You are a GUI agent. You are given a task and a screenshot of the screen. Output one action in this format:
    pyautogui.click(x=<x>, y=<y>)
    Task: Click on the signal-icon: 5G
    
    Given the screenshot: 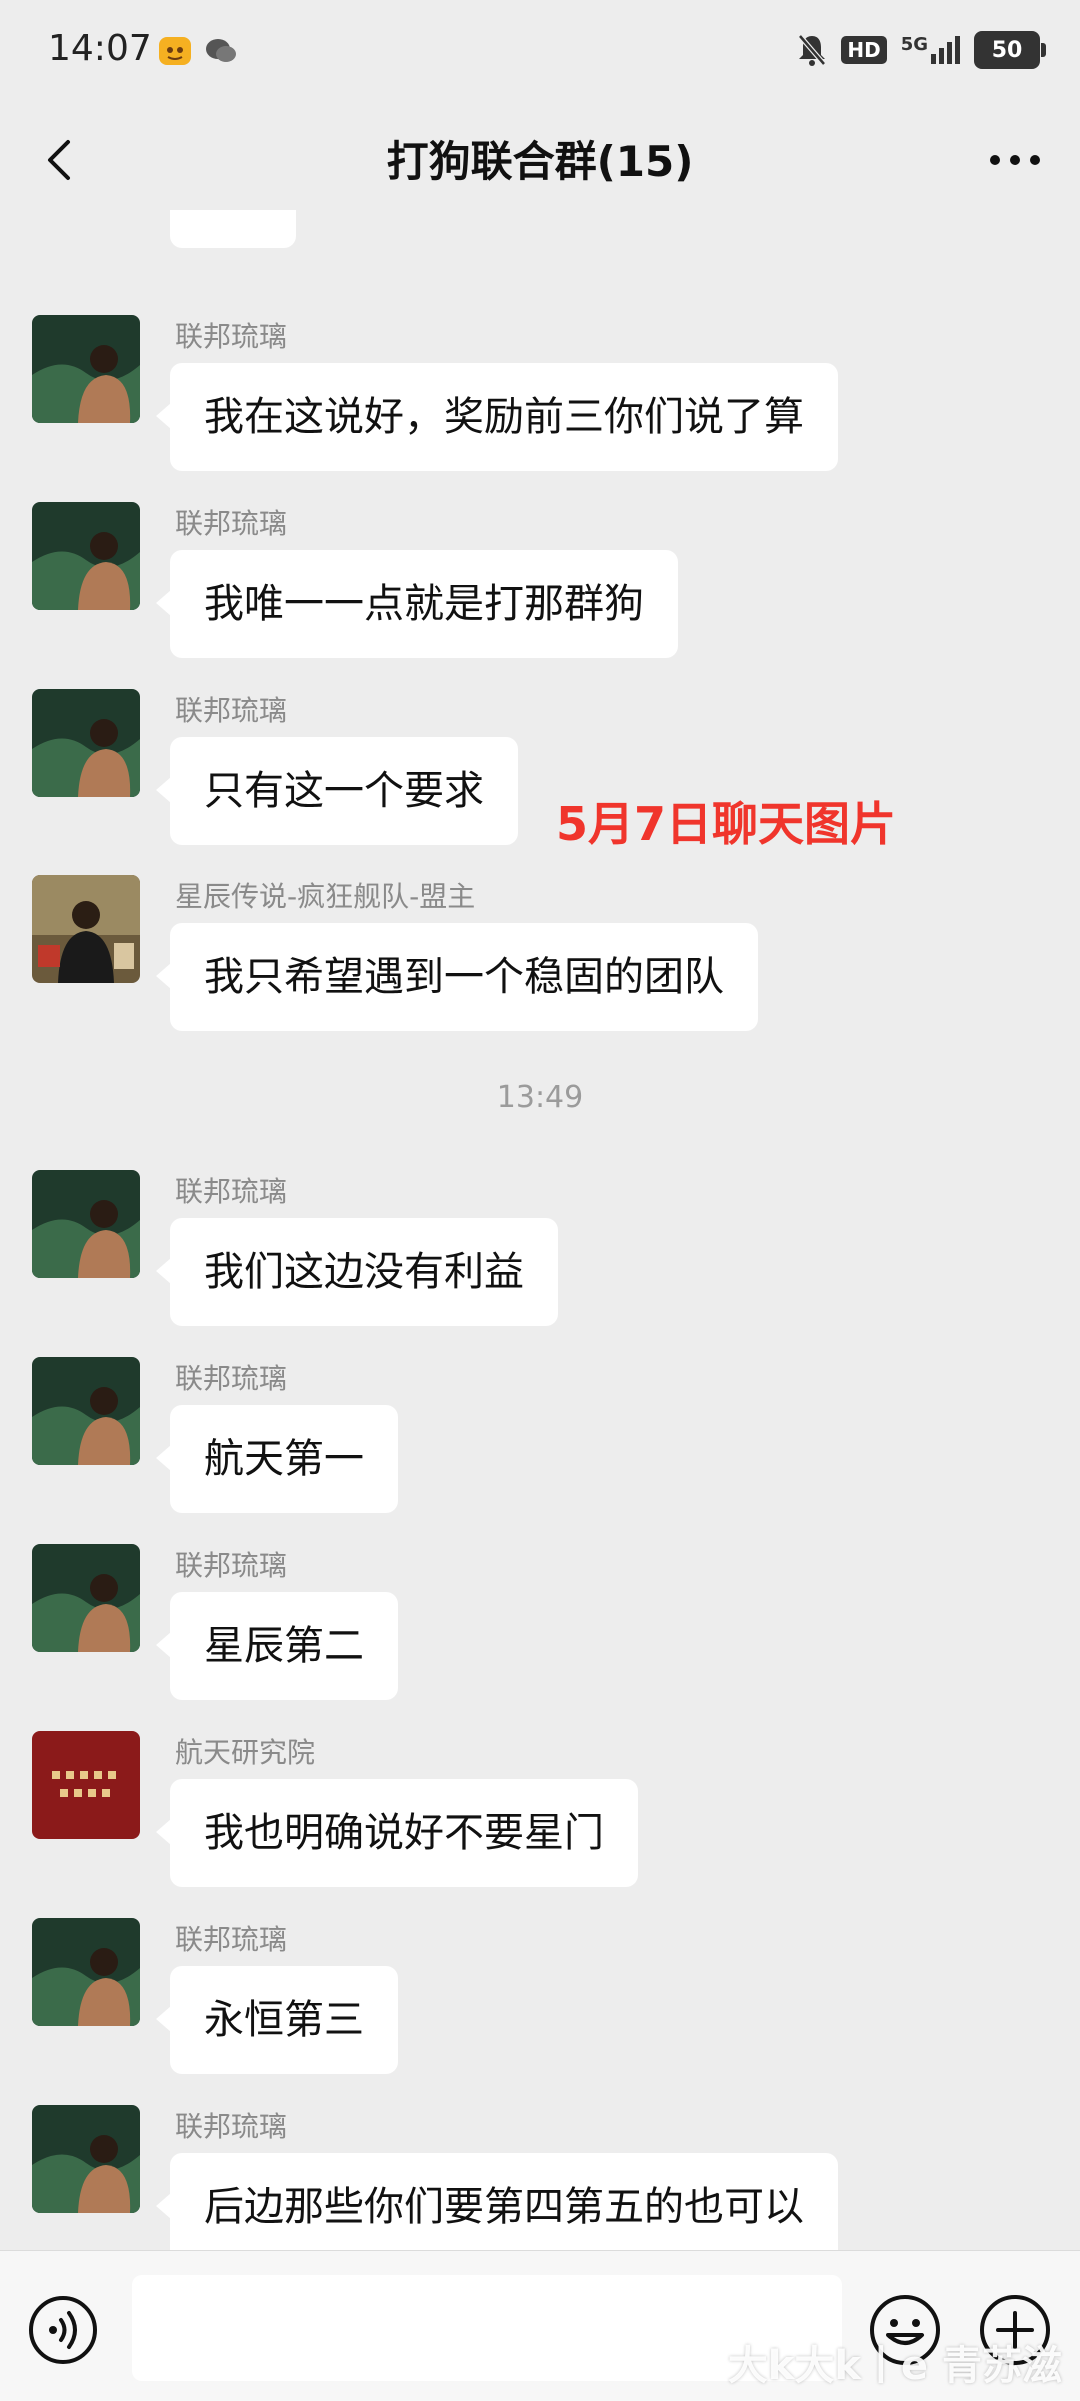 What is the action you would take?
    pyautogui.click(x=930, y=50)
    